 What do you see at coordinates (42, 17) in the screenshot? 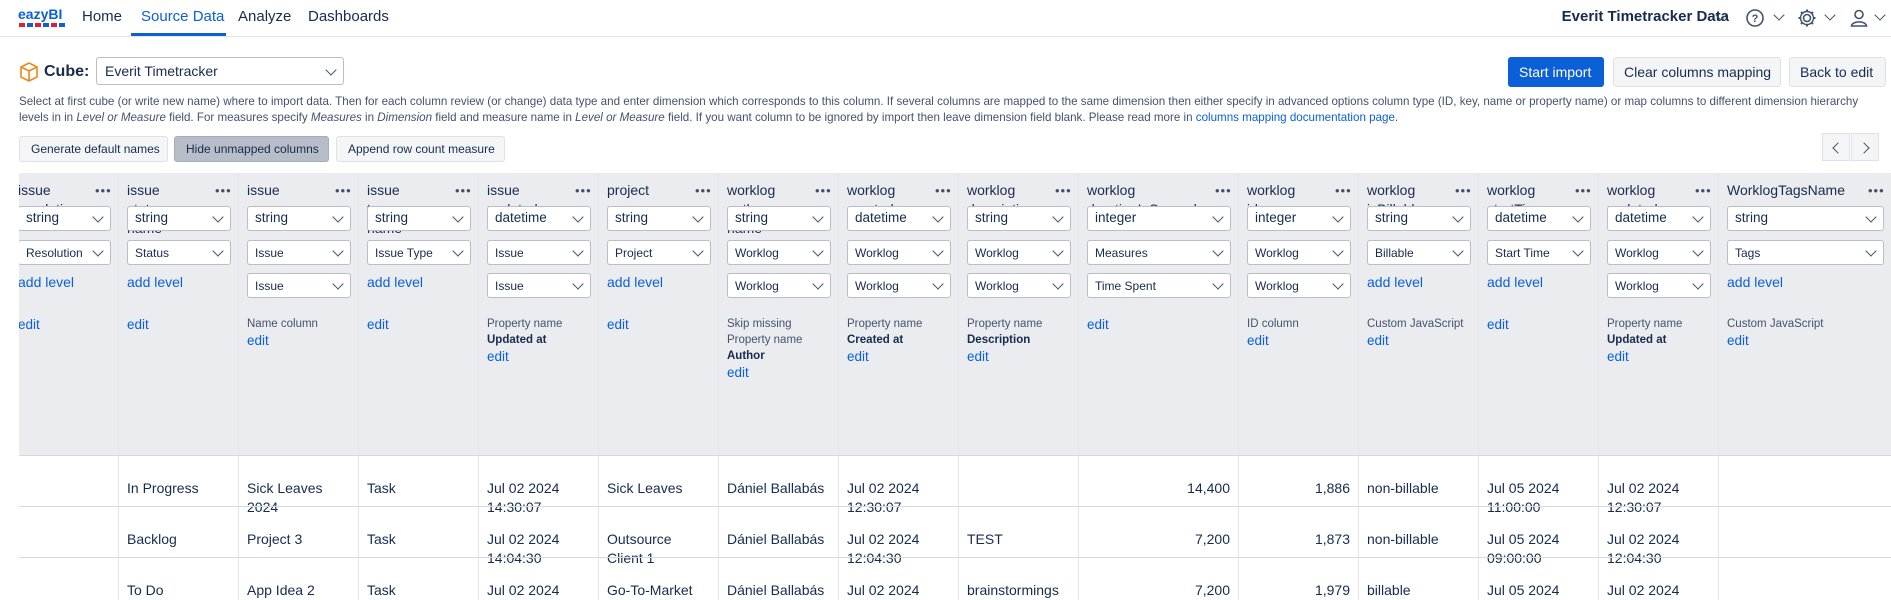
I see `eazybi-logo: eazyBI` at bounding box center [42, 17].